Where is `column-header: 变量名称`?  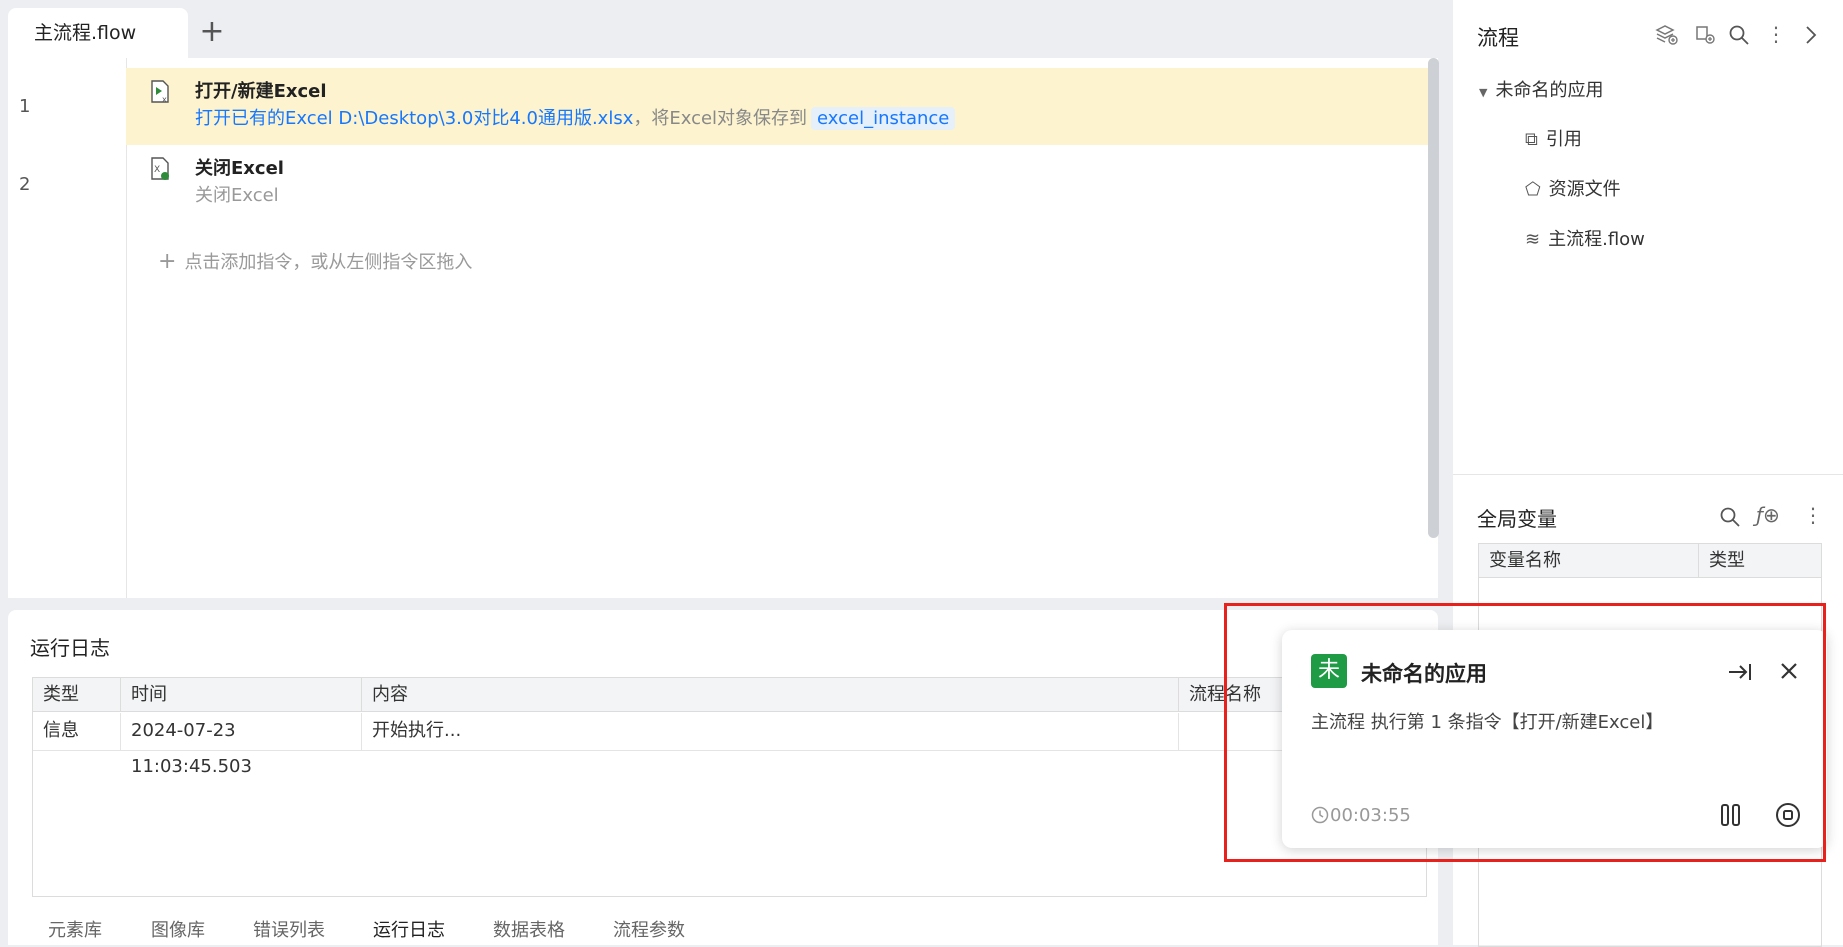 column-header: 变量名称 is located at coordinates (1589, 561).